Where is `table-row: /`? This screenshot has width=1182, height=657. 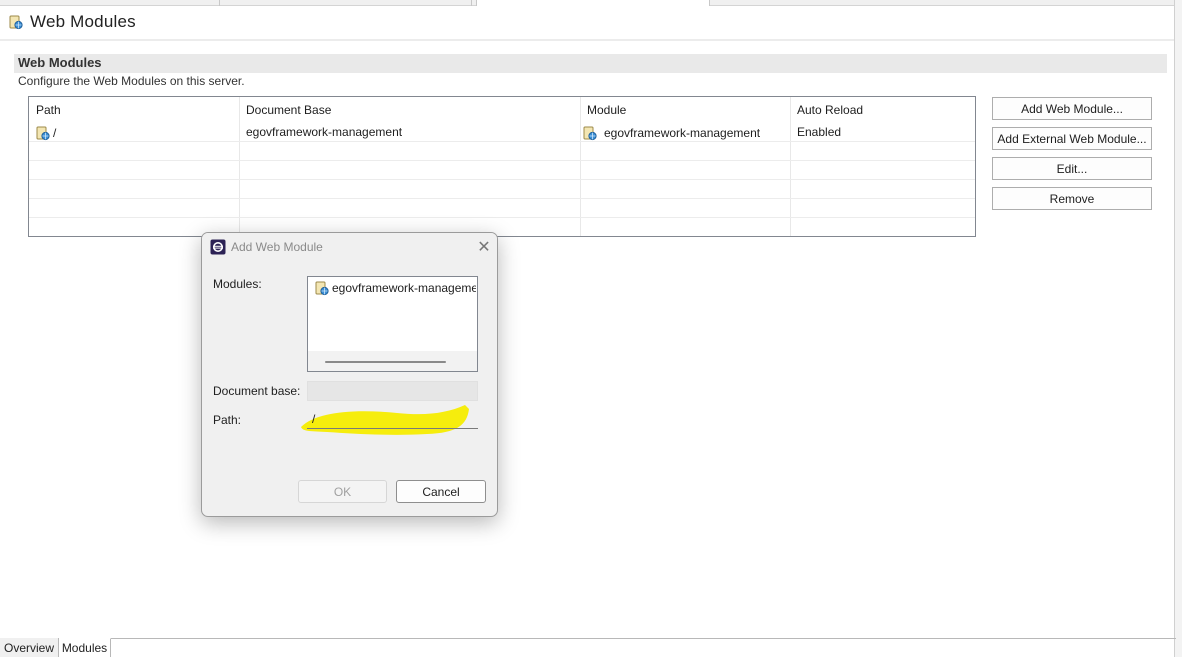 table-row: / is located at coordinates (45, 133).